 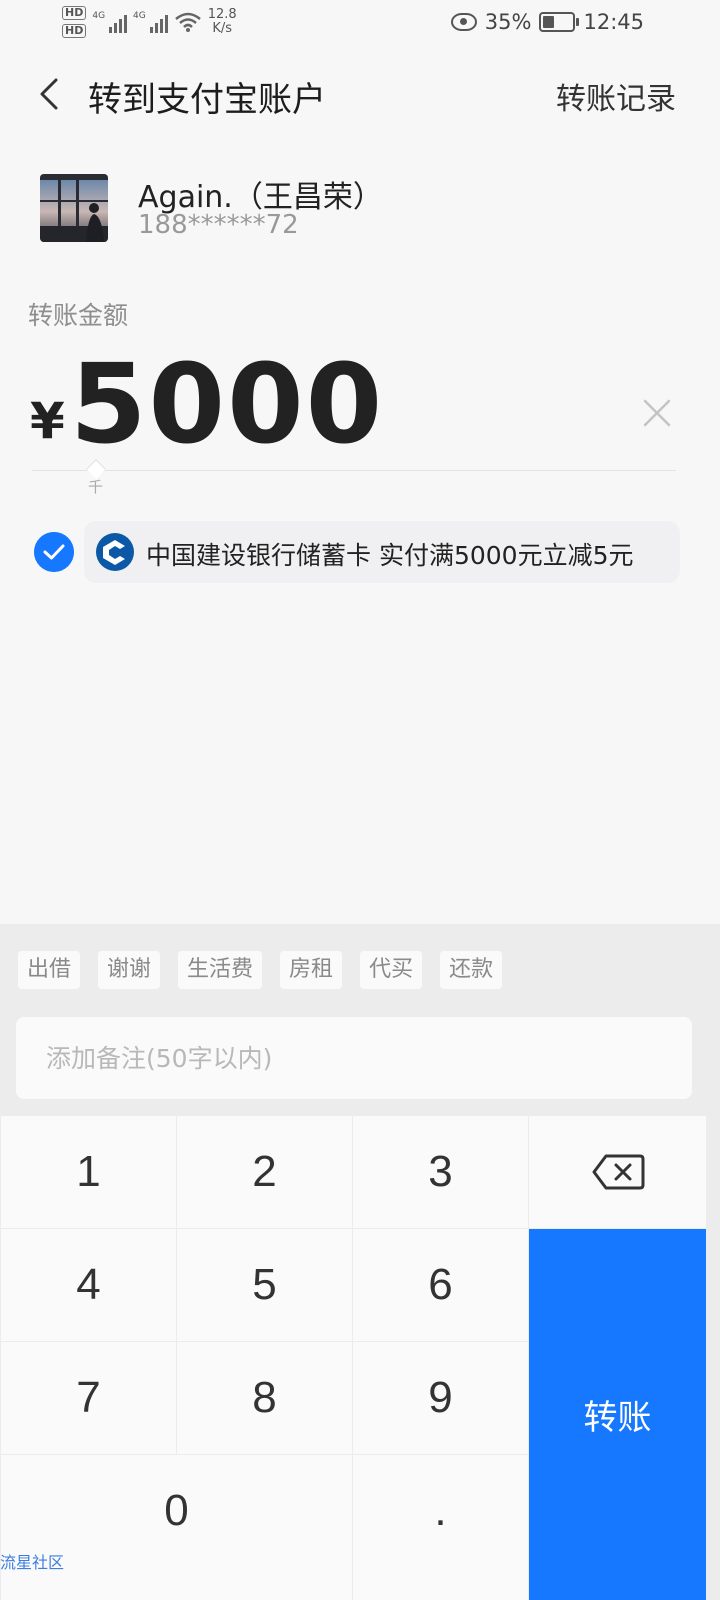 What do you see at coordinates (264, 1285) in the screenshot?
I see `key-5: 5` at bounding box center [264, 1285].